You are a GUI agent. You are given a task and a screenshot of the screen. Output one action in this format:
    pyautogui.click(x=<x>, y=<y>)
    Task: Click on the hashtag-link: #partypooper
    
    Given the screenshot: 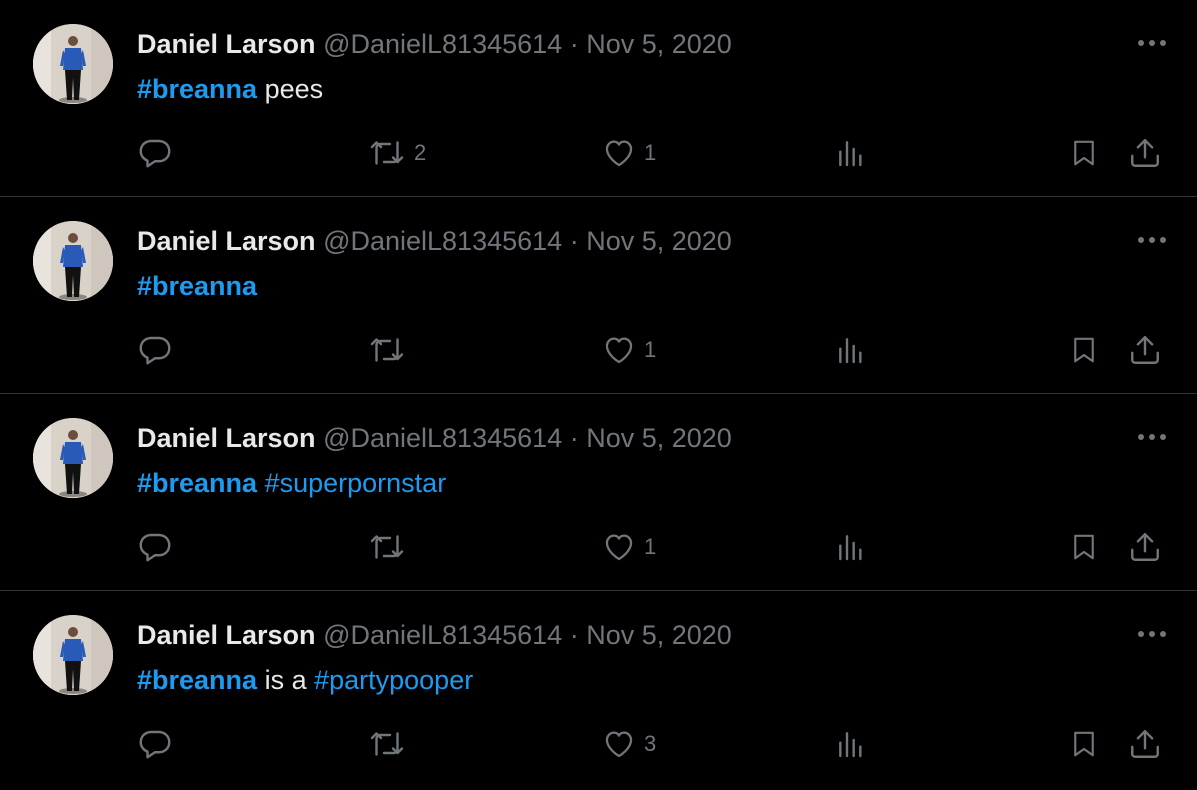 What is the action you would take?
    pyautogui.click(x=393, y=680)
    